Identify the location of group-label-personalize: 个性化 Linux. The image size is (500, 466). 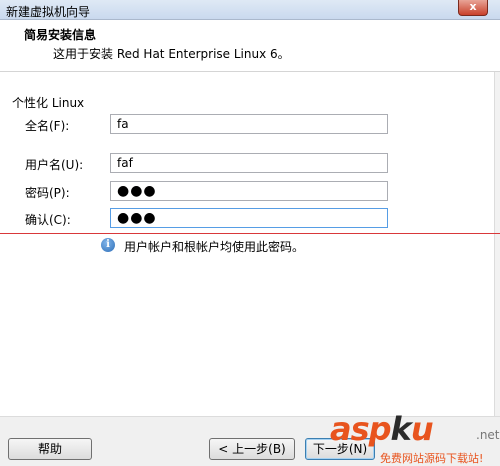
(48, 103).